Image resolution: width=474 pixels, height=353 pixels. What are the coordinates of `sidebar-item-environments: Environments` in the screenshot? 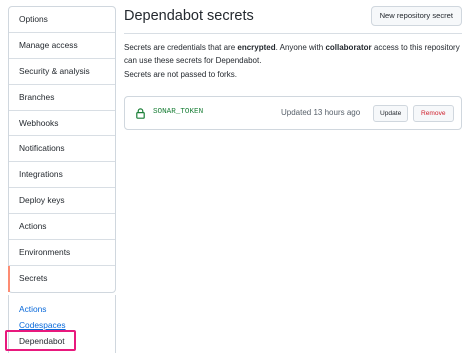 It's located at (62, 253).